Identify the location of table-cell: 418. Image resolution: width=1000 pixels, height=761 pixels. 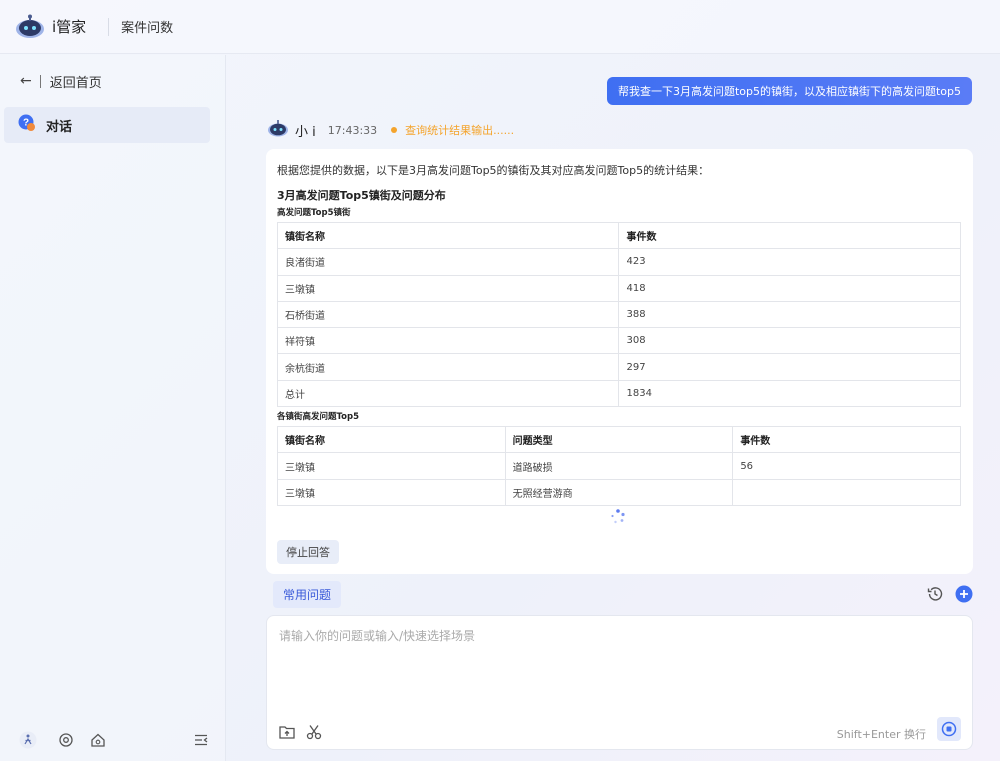
(789, 288).